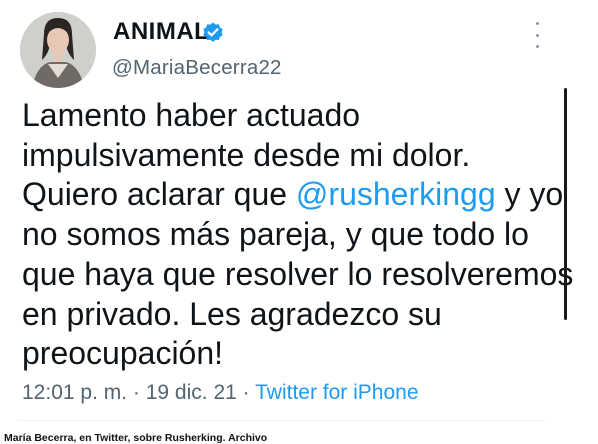 This screenshot has height=444, width=598. I want to click on tweet-date: 19 dic. 21, so click(191, 392).